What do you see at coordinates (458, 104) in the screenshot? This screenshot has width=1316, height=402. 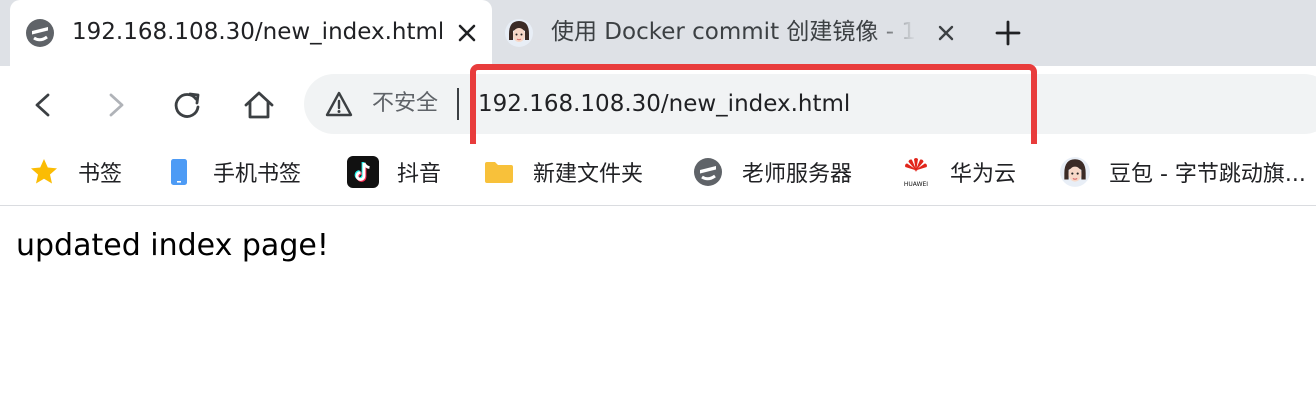 I see `divider` at bounding box center [458, 104].